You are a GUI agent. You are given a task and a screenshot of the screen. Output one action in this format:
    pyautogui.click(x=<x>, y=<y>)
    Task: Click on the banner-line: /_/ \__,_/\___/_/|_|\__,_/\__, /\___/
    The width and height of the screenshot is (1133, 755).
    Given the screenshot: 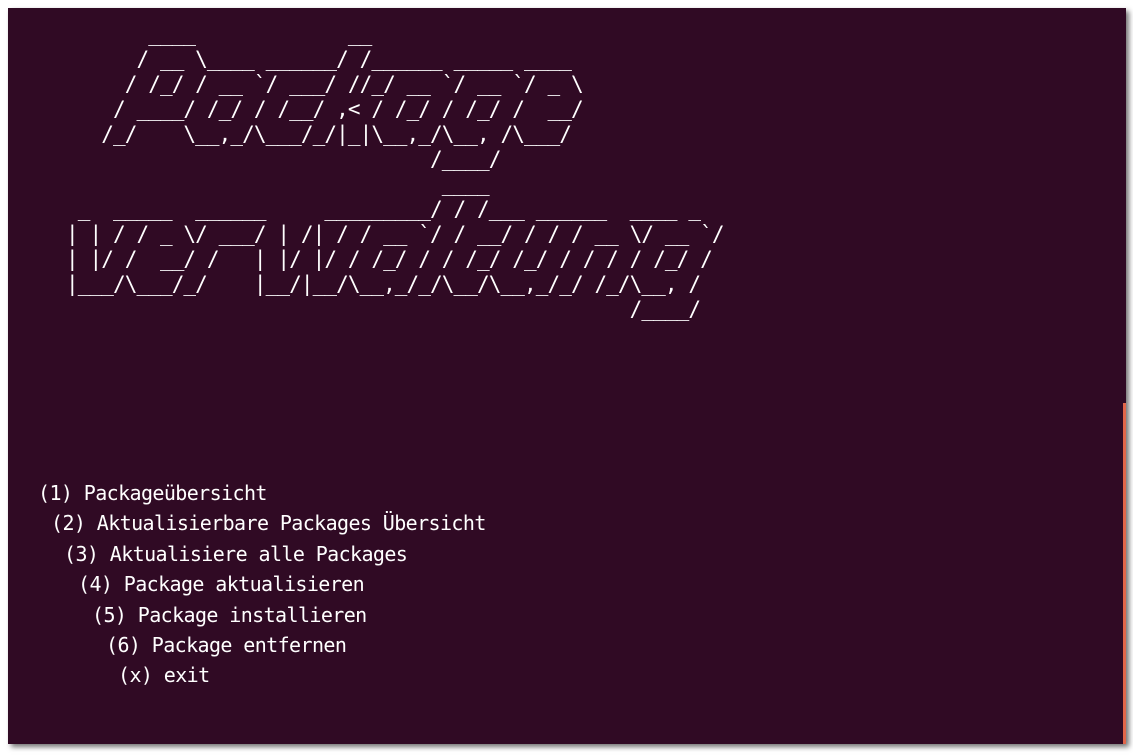 What is the action you would take?
    pyautogui.click(x=319, y=134)
    